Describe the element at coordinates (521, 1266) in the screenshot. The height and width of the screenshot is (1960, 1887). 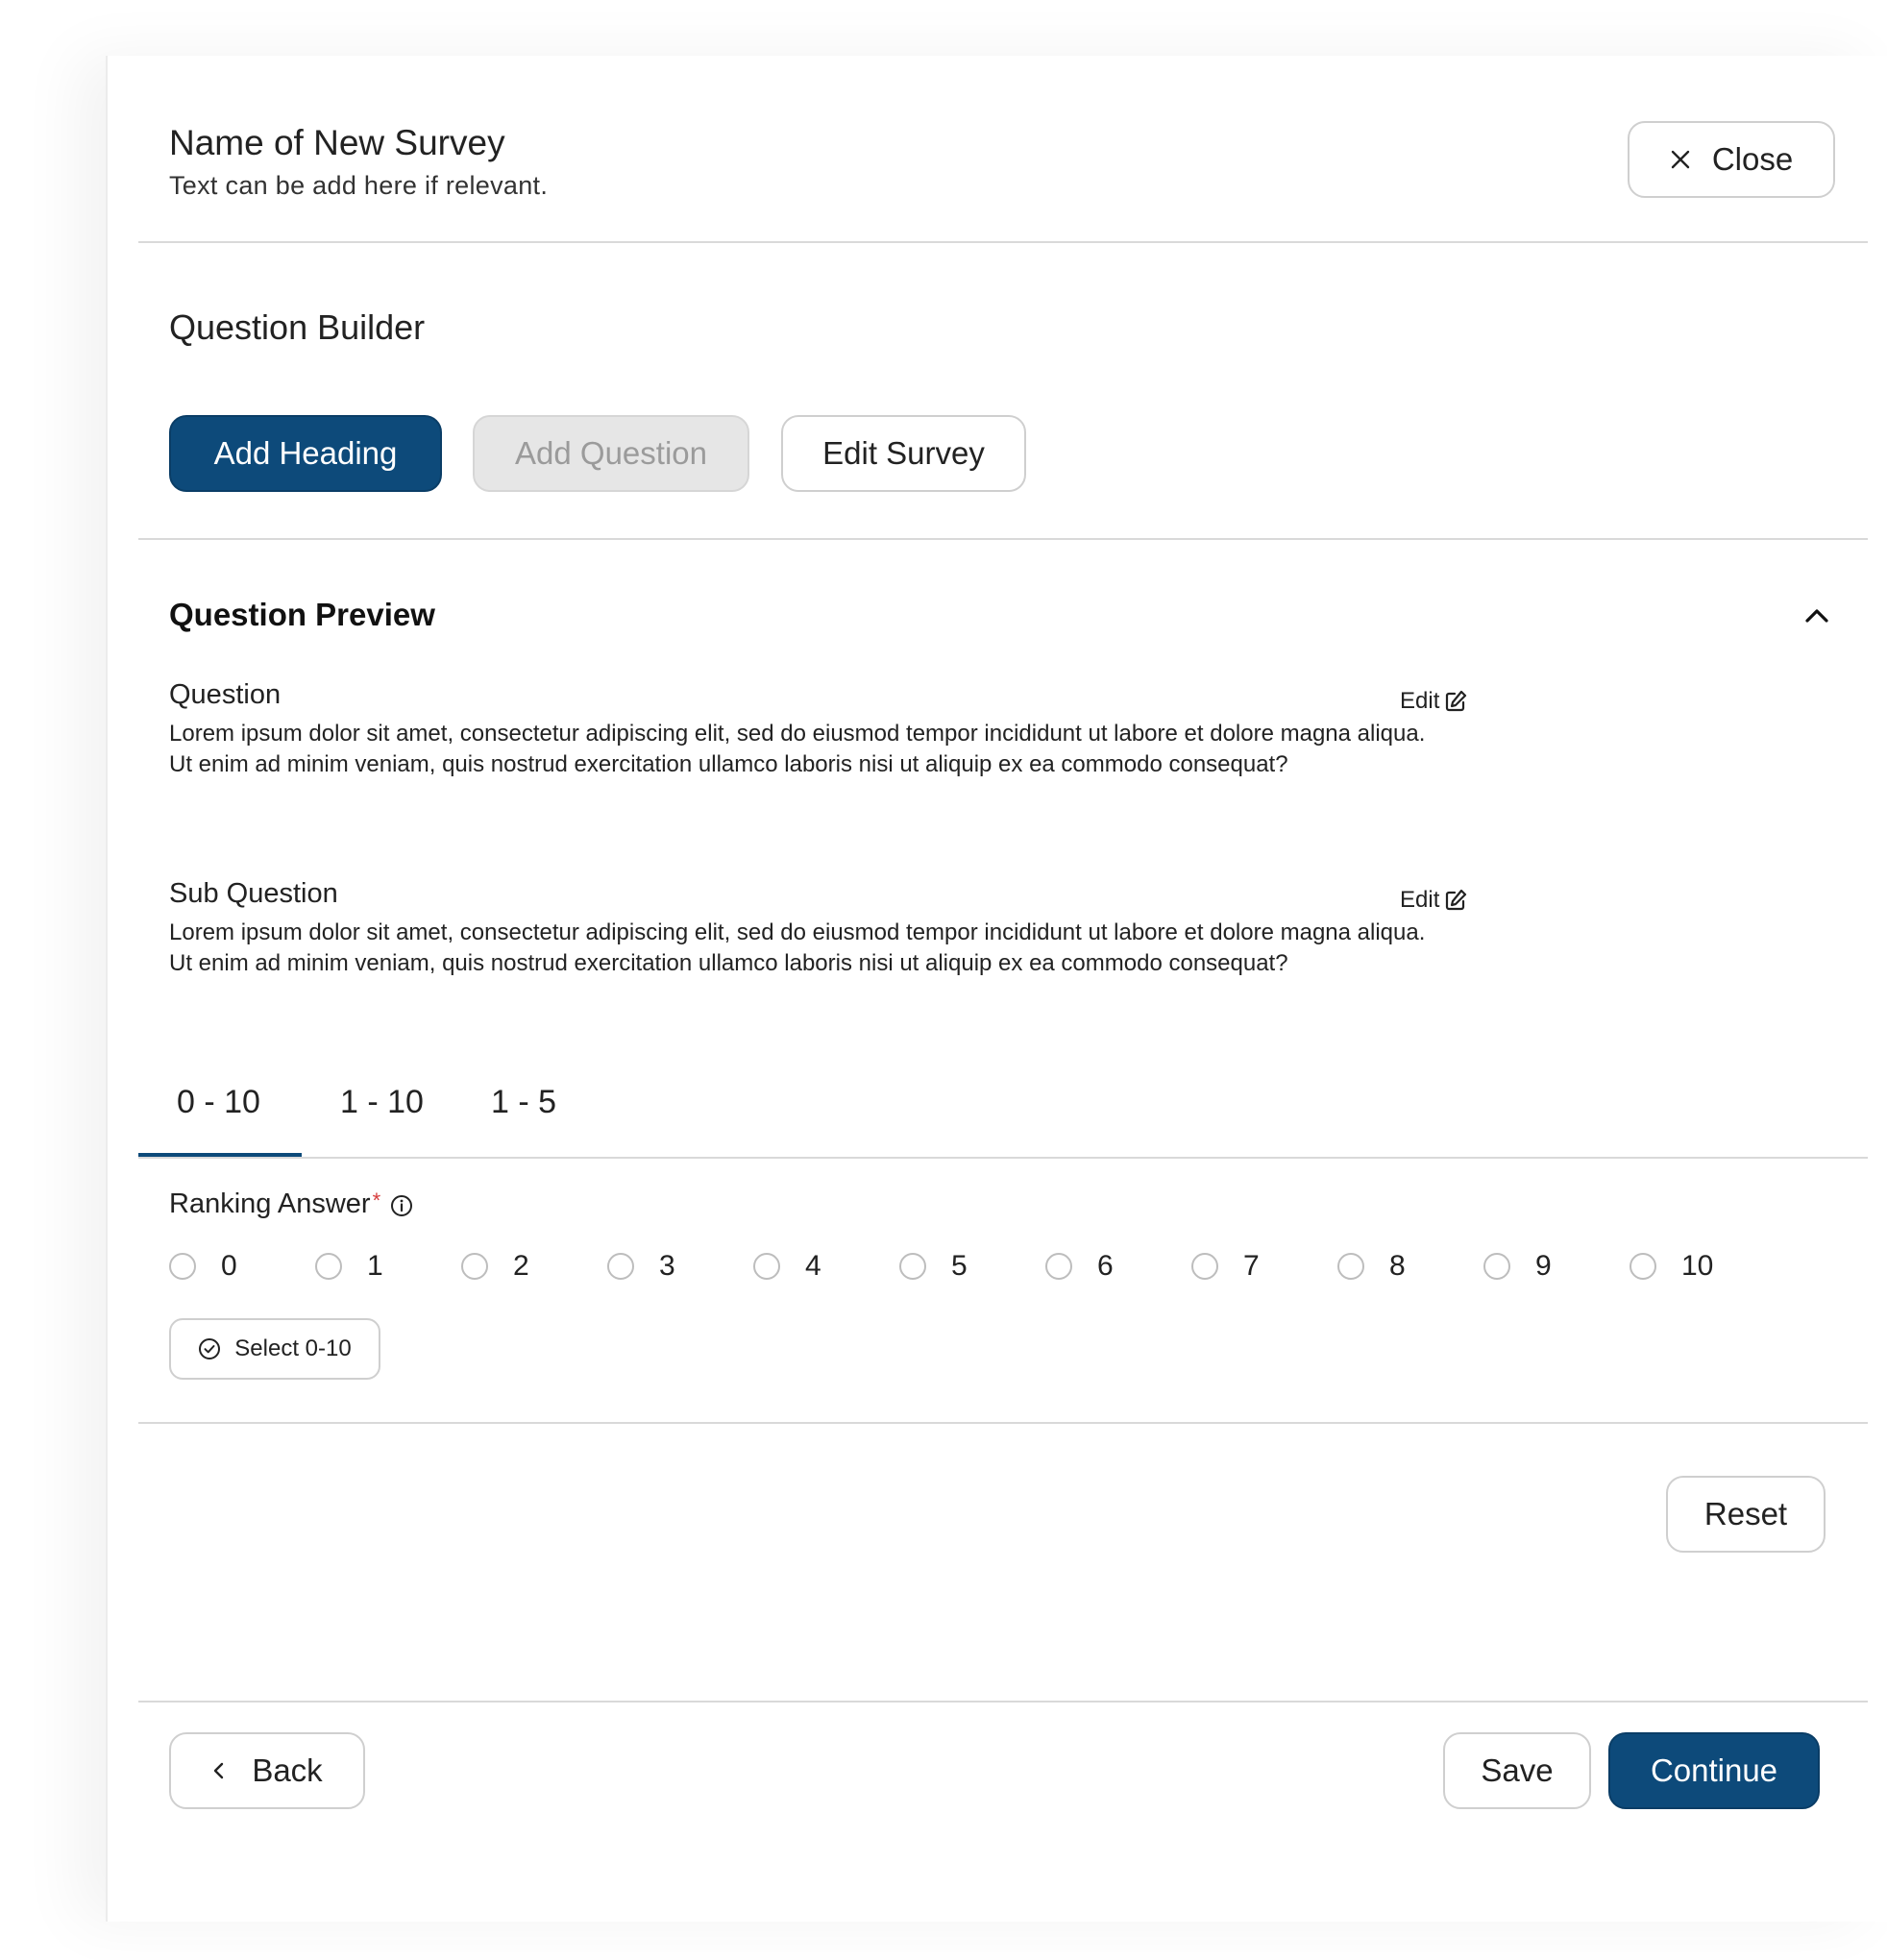
I see `radio-label: 2` at that location.